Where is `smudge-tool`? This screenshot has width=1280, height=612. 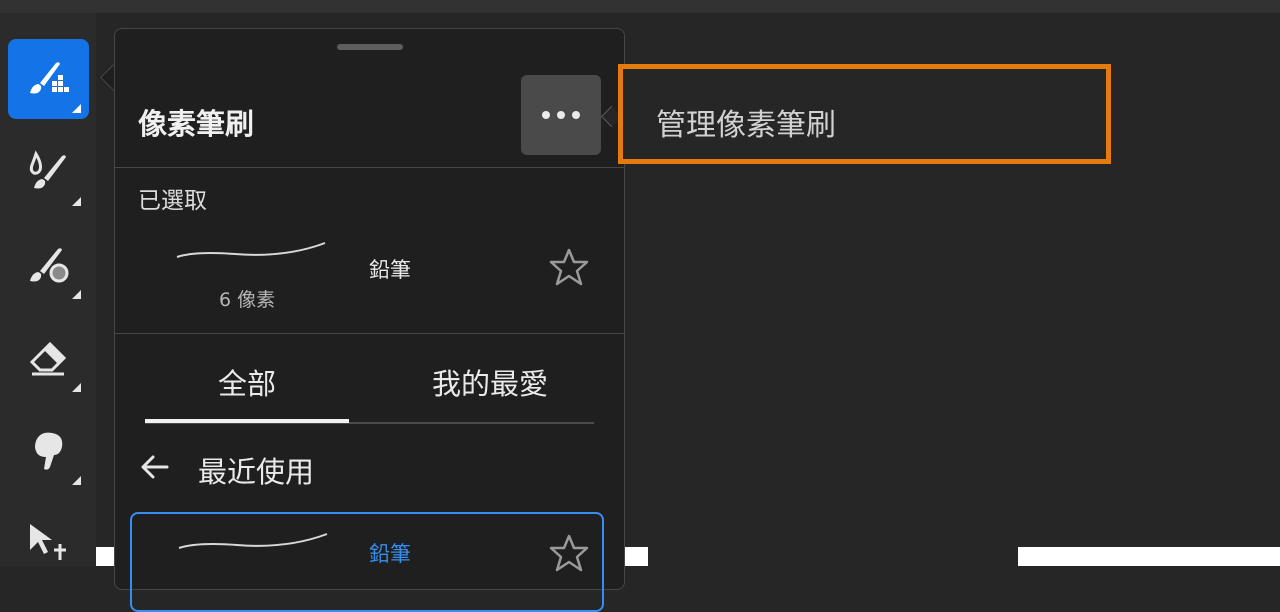
smudge-tool is located at coordinates (48, 451).